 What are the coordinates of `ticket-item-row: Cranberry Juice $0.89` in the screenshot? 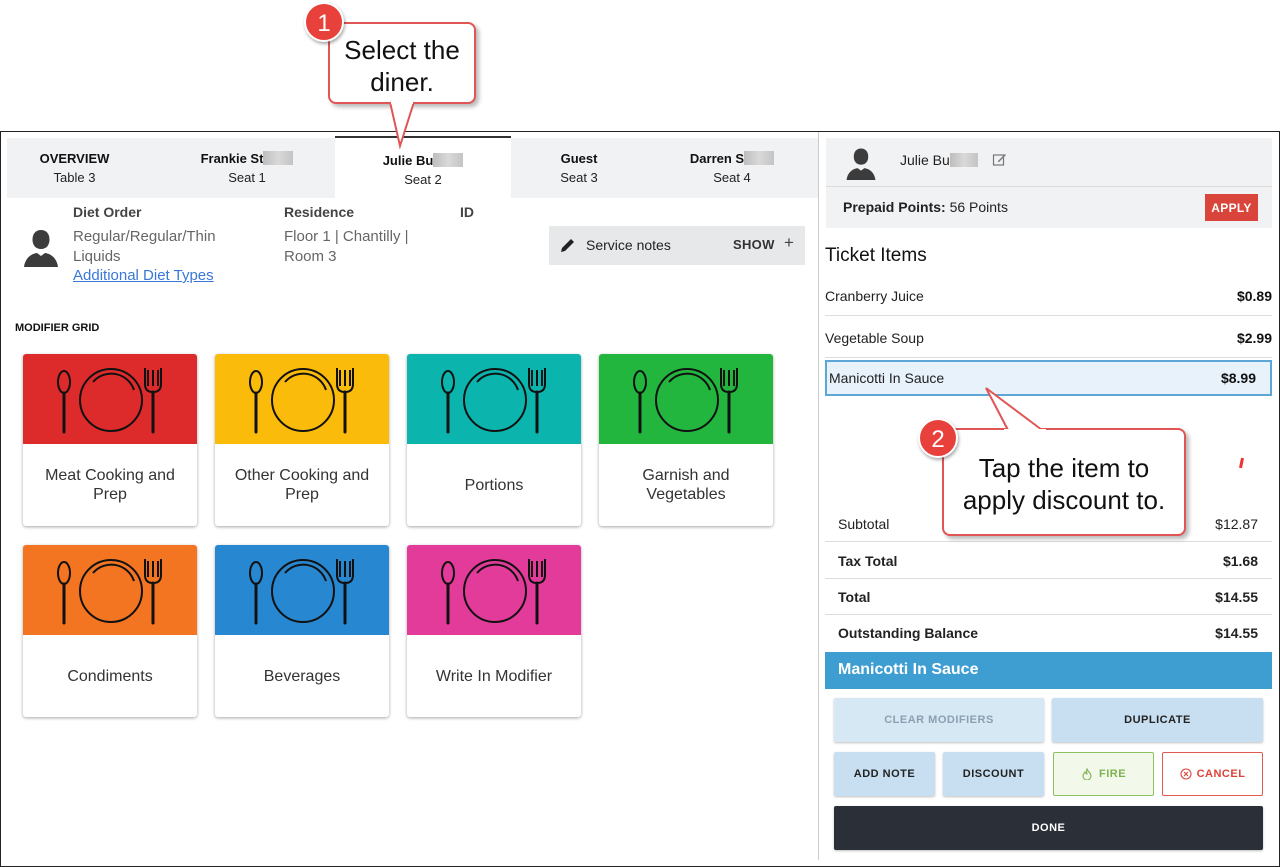 It's located at (1048, 296).